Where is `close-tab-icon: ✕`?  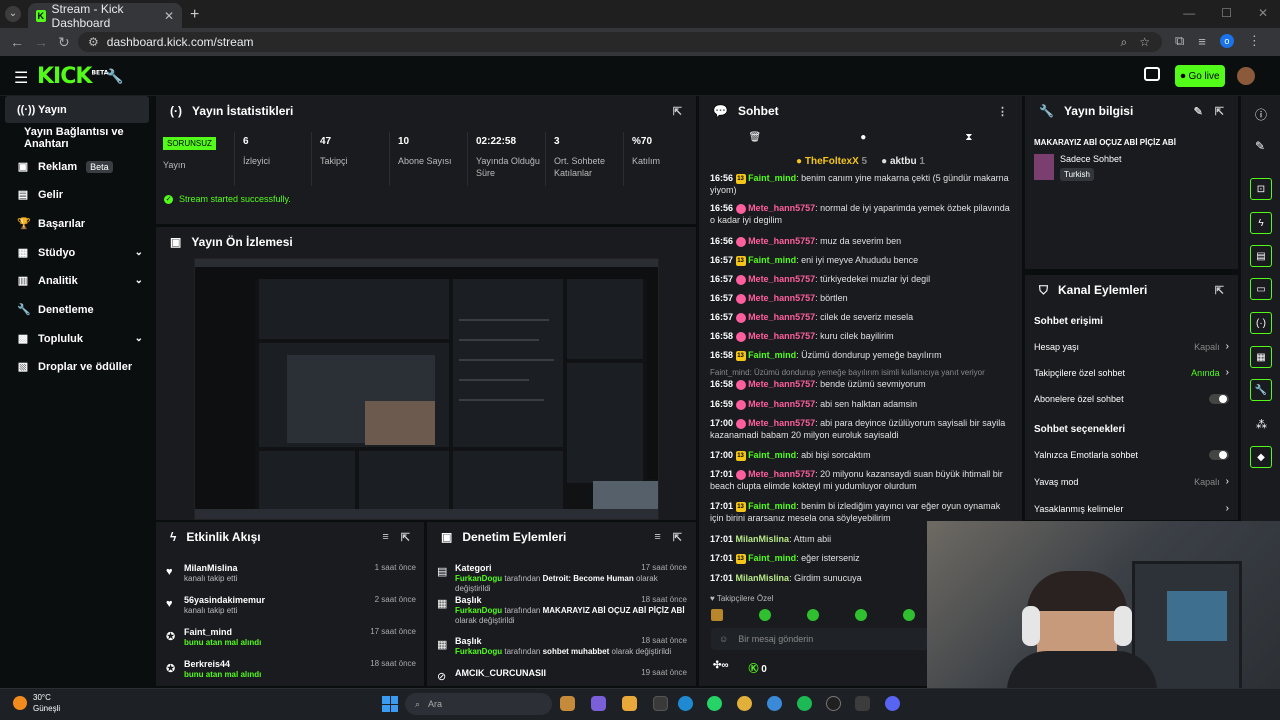
close-tab-icon: ✕ is located at coordinates (169, 16).